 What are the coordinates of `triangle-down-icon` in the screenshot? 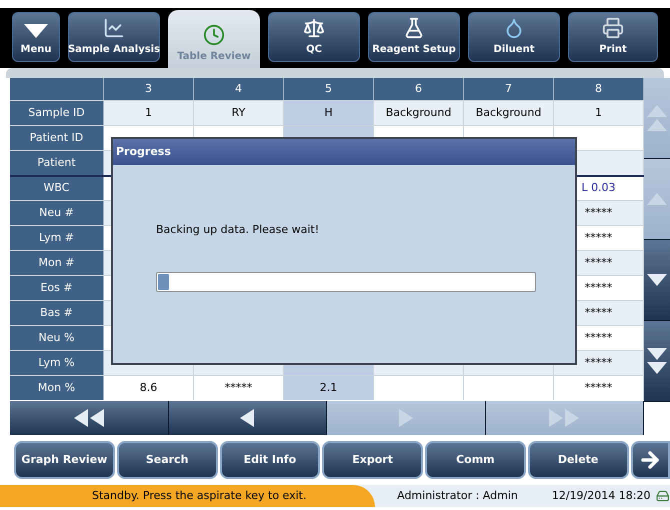 It's located at (36, 31).